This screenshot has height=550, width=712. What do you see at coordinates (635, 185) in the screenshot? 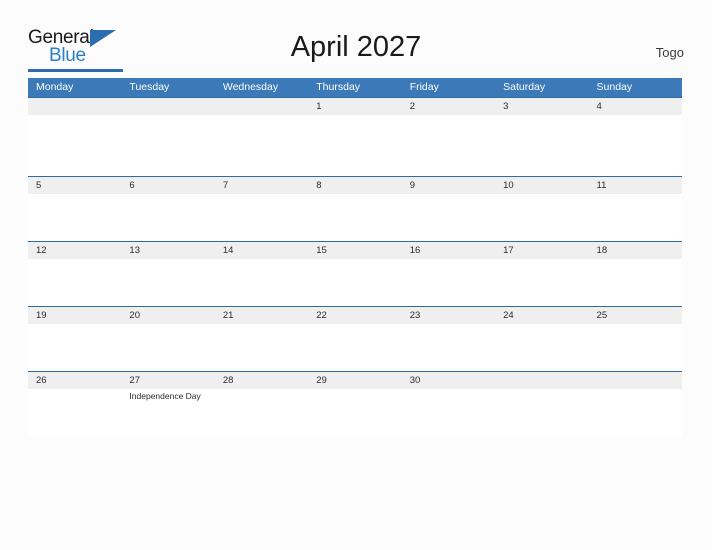
I see `day-number-11: 11` at bounding box center [635, 185].